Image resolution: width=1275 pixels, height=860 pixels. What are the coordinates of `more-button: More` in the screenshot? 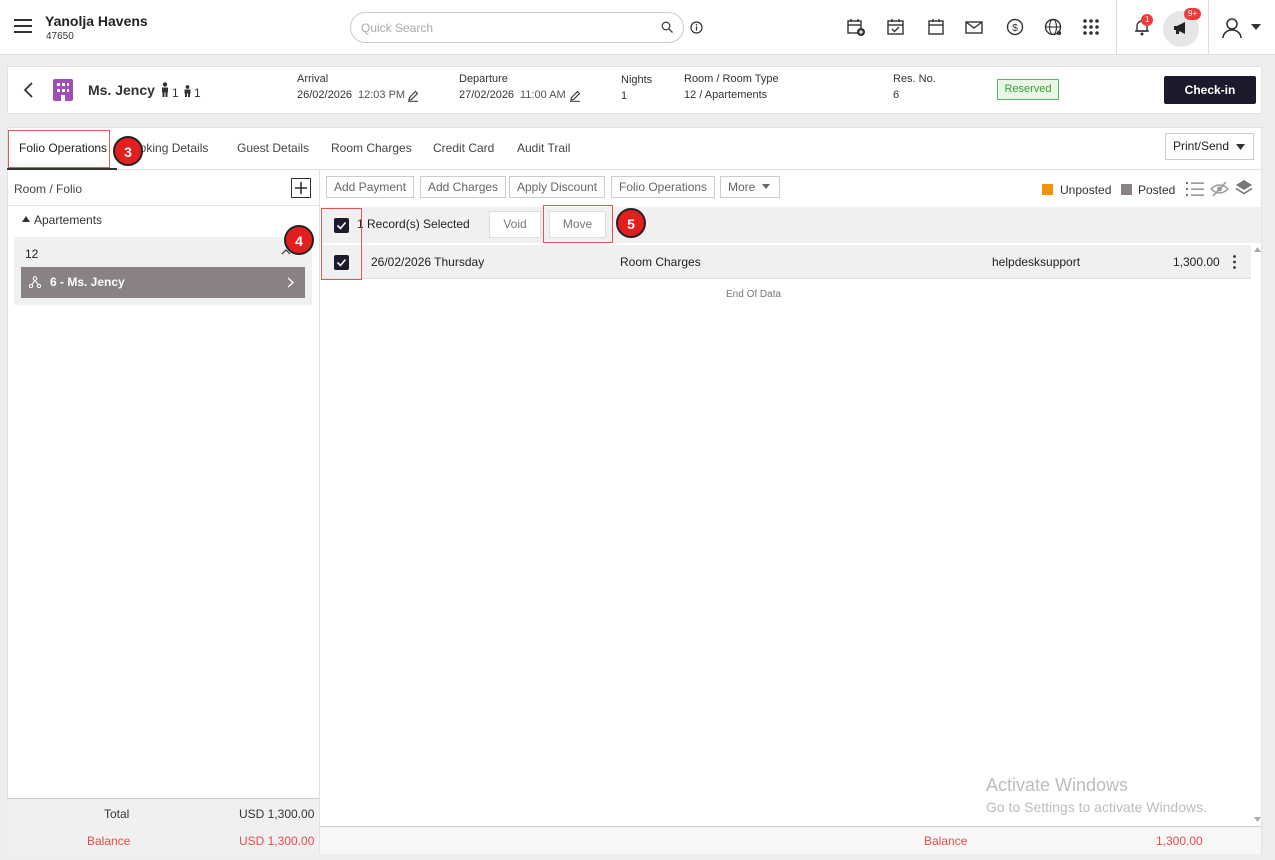 It's located at (750, 187).